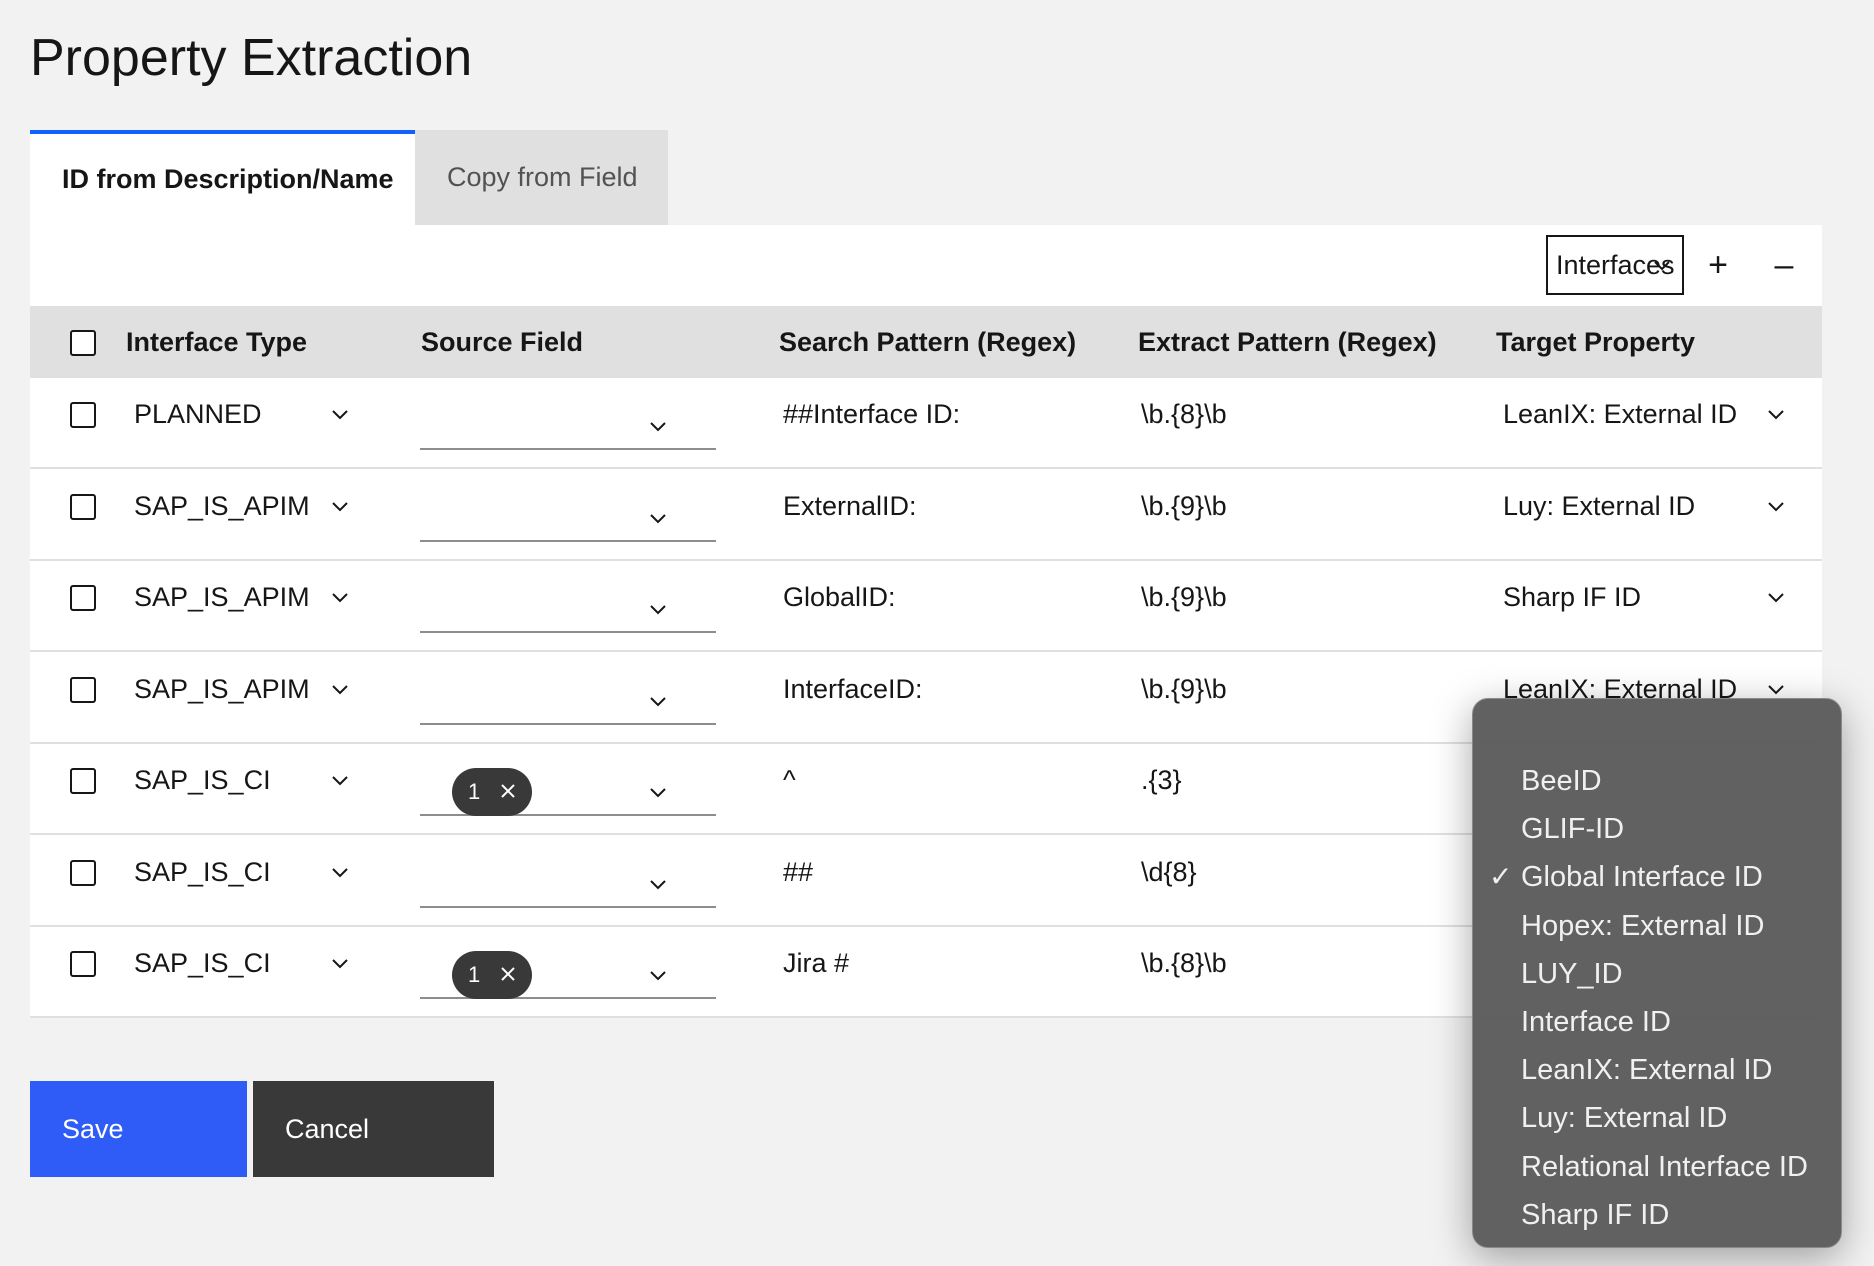 The width and height of the screenshot is (1874, 1266). What do you see at coordinates (1501, 877) in the screenshot?
I see `checkmark-icon: ✓` at bounding box center [1501, 877].